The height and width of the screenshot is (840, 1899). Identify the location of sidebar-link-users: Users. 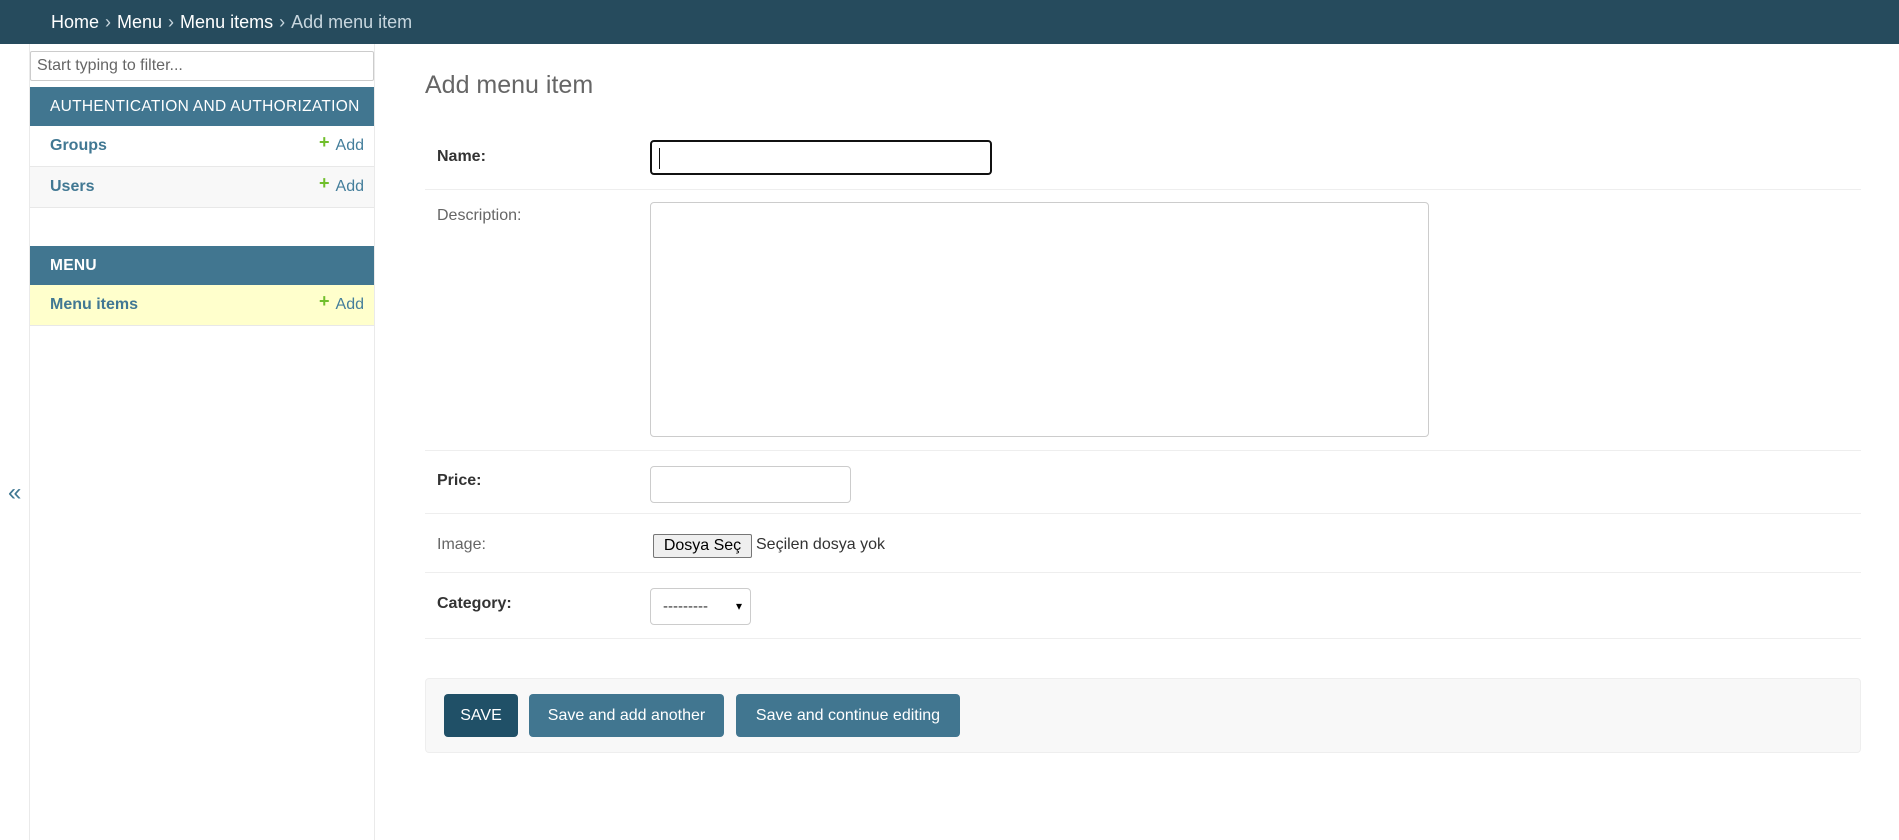
(72, 187).